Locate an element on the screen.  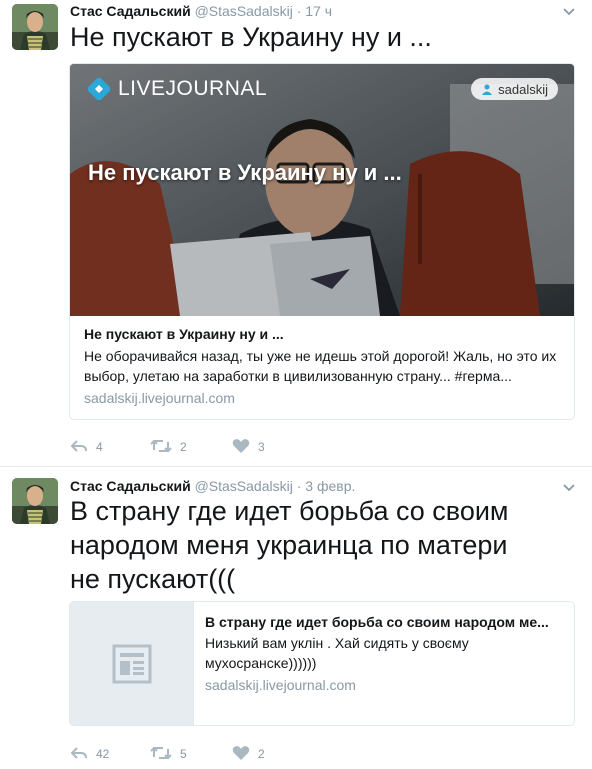
like-count: 3 is located at coordinates (261, 447).